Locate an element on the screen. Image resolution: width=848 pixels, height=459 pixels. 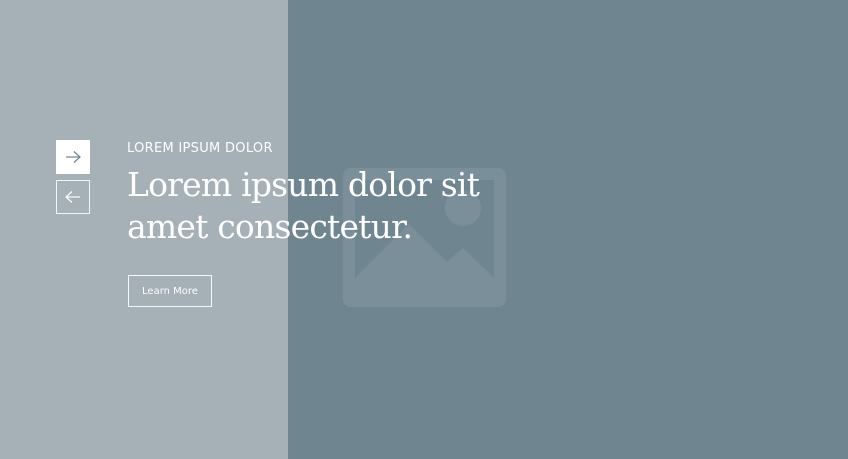
slide-headline: Lorem ipsum dolor sit amet consectetur. is located at coordinates (337, 206).